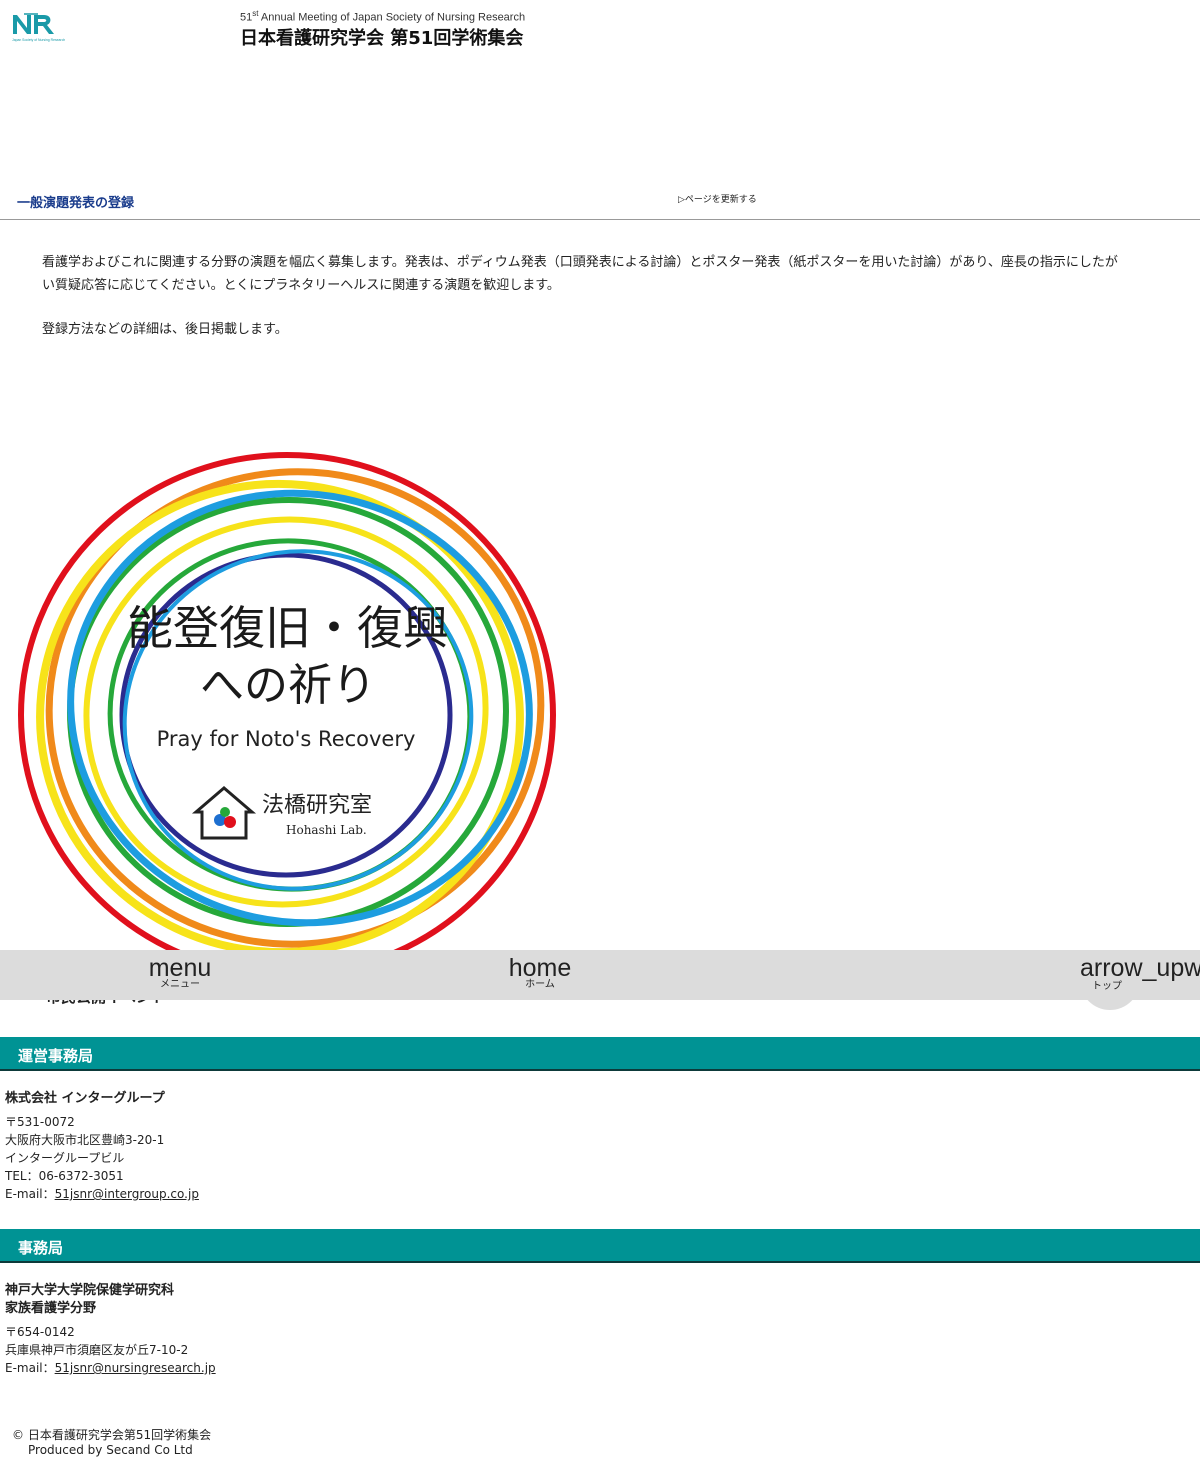 Image resolution: width=1200 pixels, height=1465 pixels. Describe the element at coordinates (135, 1368) in the screenshot. I see `secretariat-email-link: 51jsnr@nursingresearch.jp` at that location.